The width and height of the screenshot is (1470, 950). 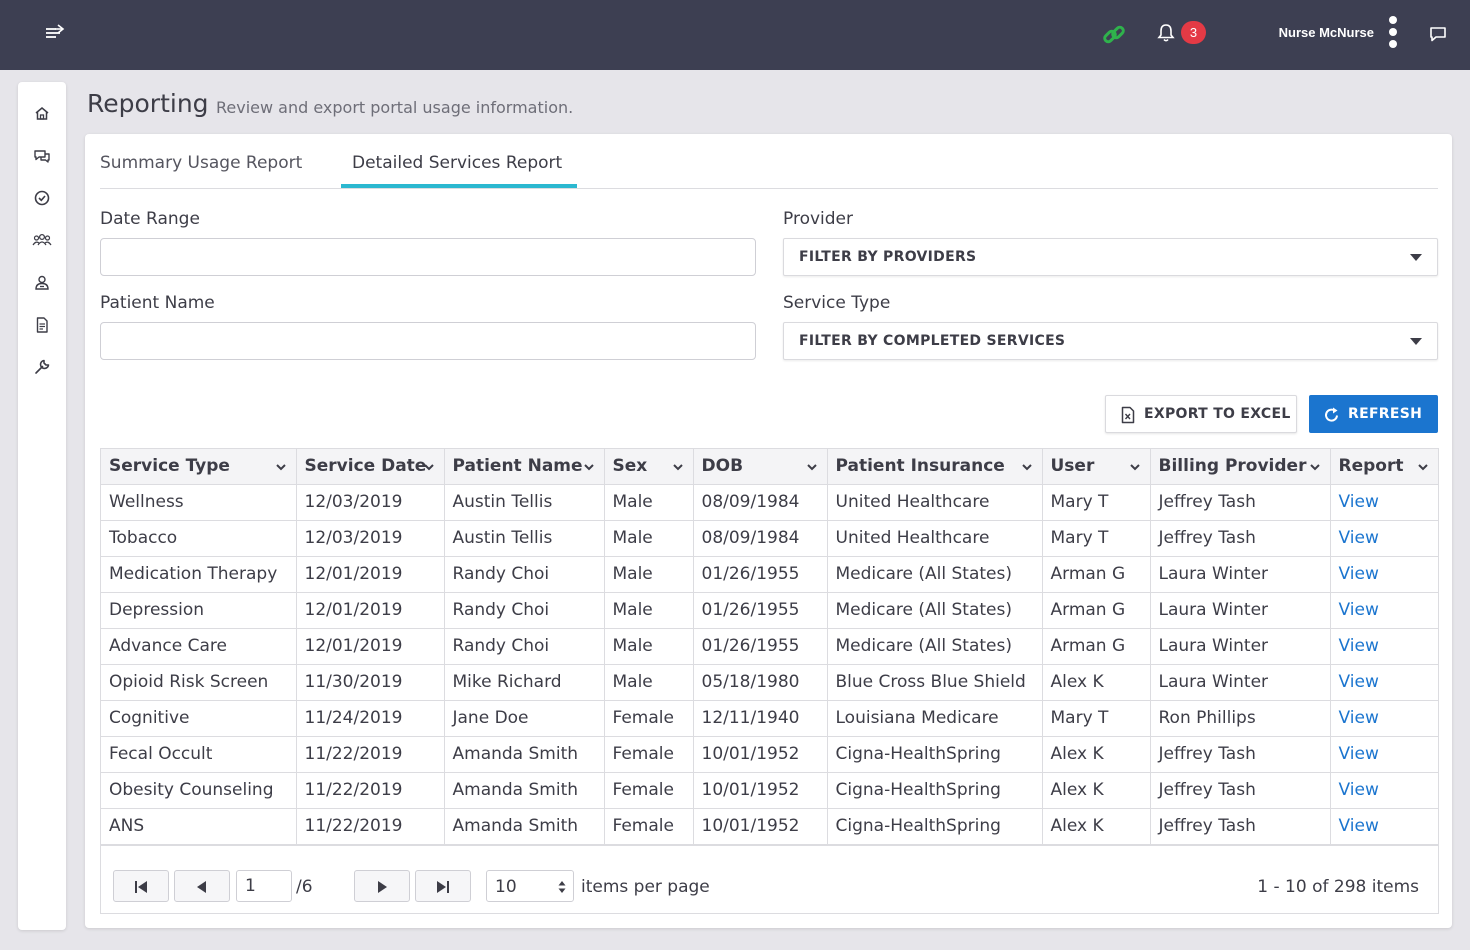 I want to click on cell-patient-name: Randy Choi, so click(x=524, y=574).